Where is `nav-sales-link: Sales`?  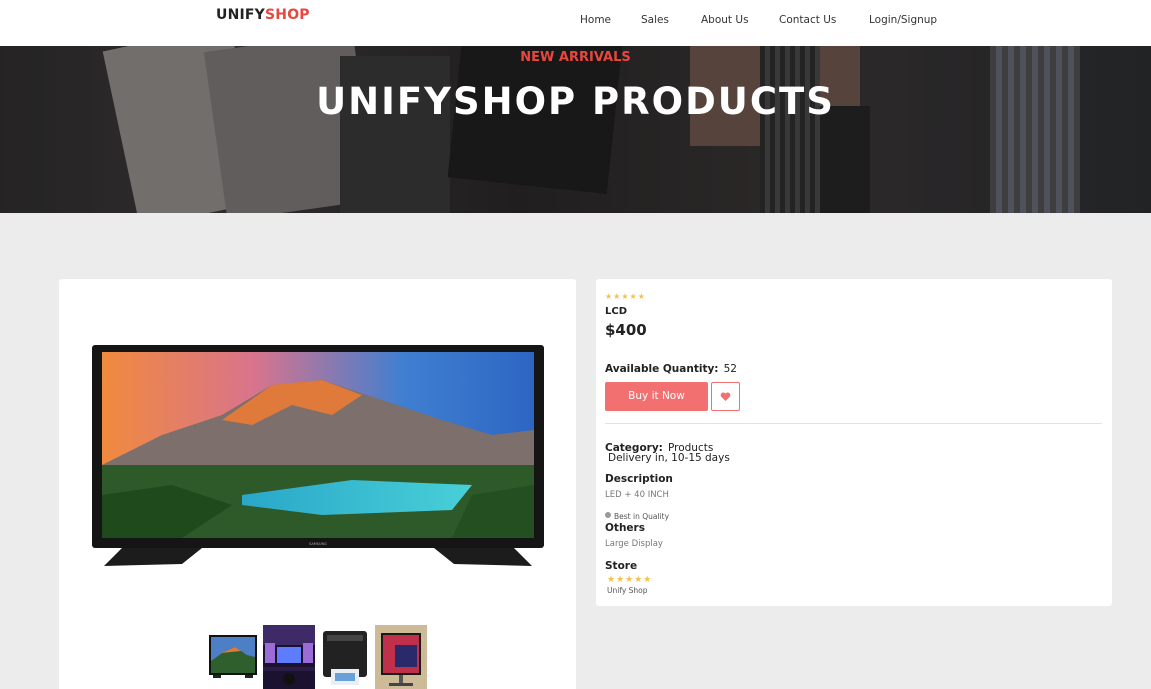
nav-sales-link: Sales is located at coordinates (655, 20).